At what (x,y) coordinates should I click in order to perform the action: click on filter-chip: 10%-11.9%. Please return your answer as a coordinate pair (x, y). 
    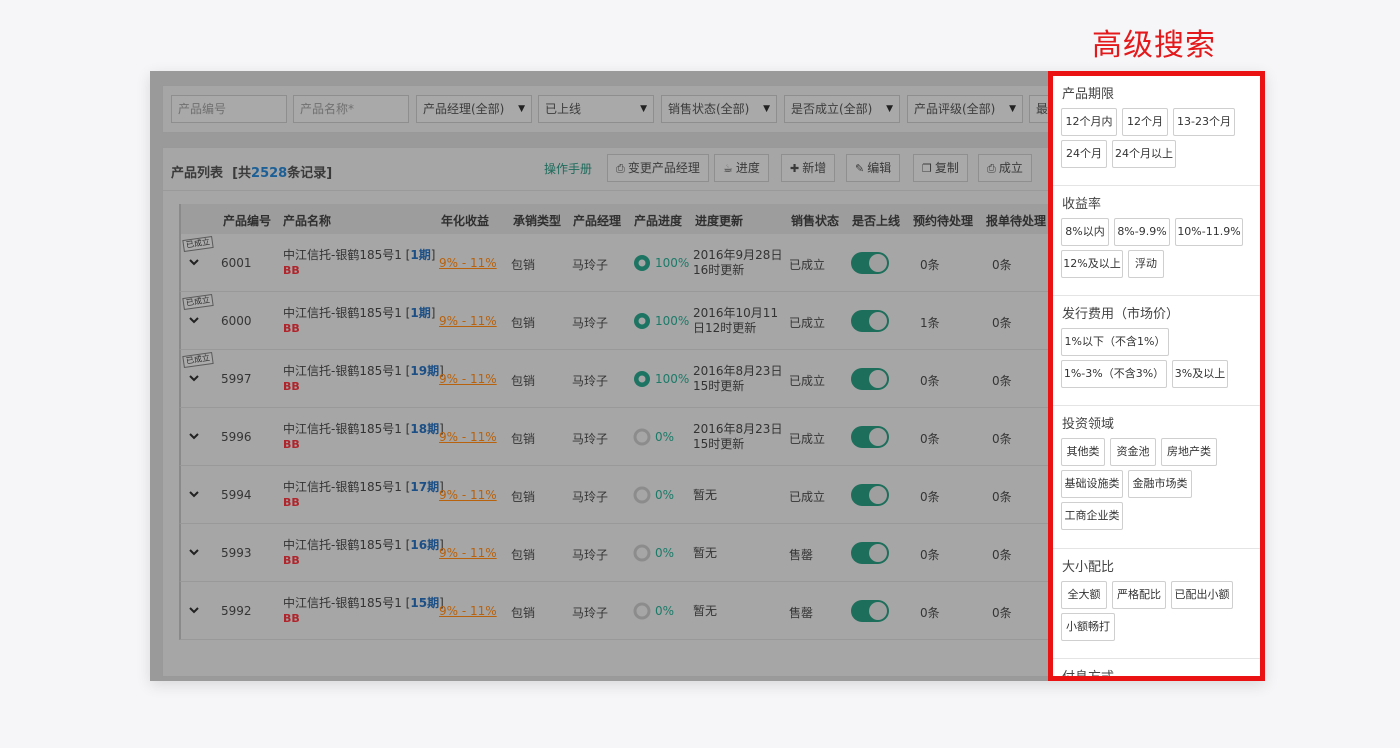
    Looking at the image, I should click on (1209, 232).